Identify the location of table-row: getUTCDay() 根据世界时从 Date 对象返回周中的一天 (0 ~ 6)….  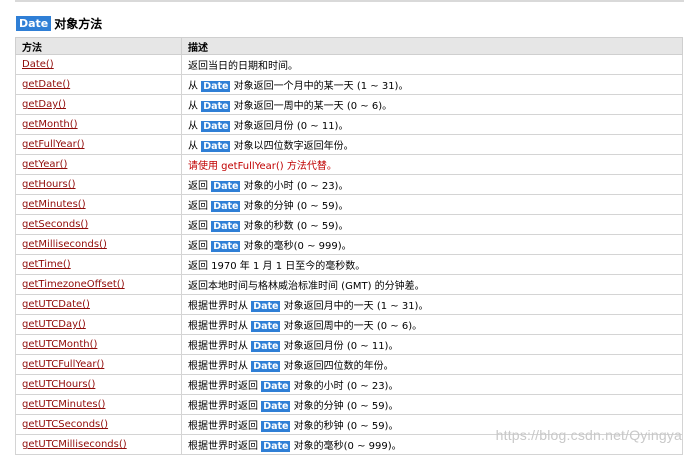
(349, 324).